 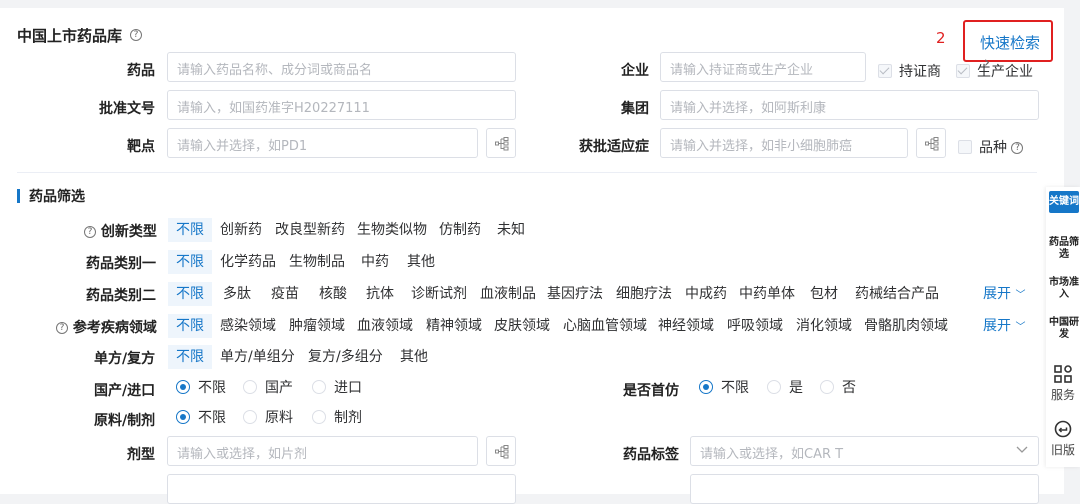 I want to click on filter-option: 精神领域, so click(x=454, y=326).